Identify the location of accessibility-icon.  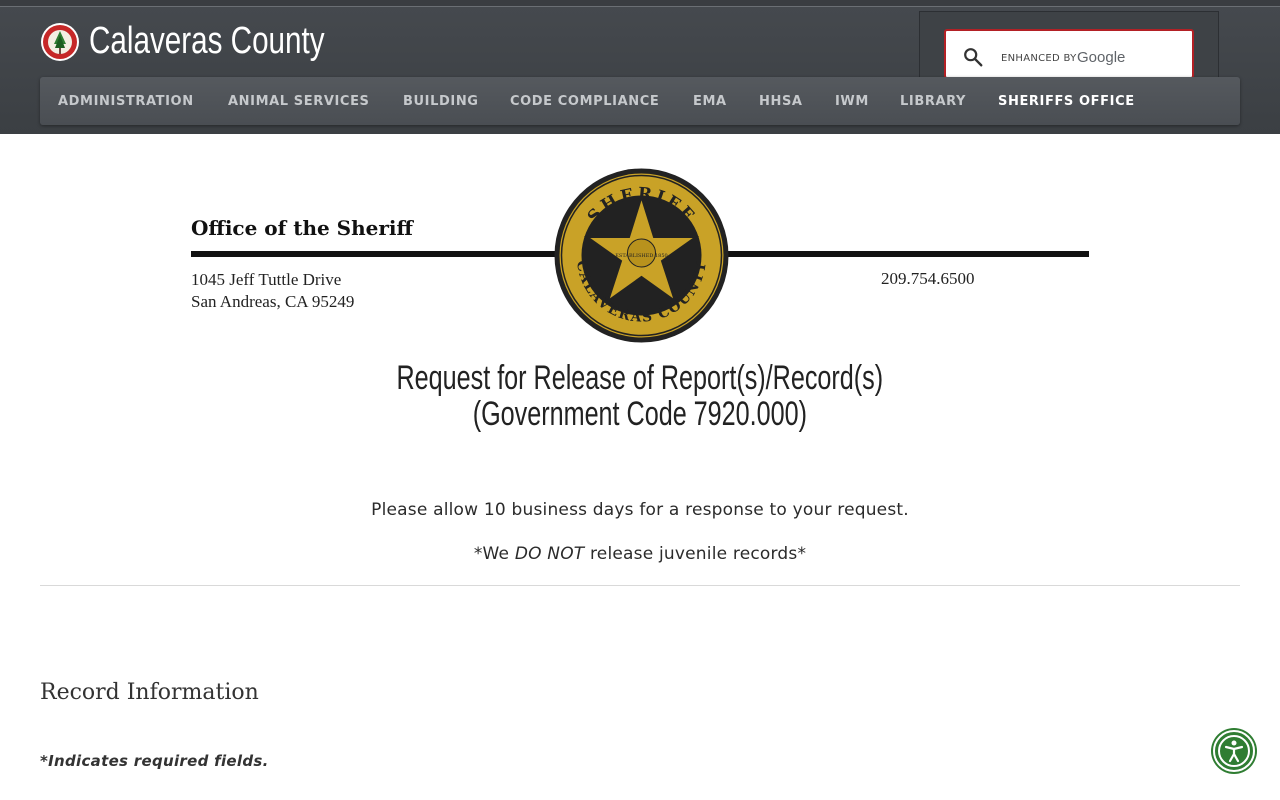
(1234, 751).